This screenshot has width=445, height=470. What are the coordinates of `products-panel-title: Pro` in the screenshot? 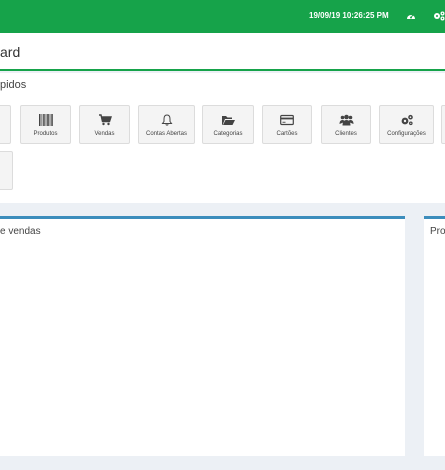 It's located at (437, 231).